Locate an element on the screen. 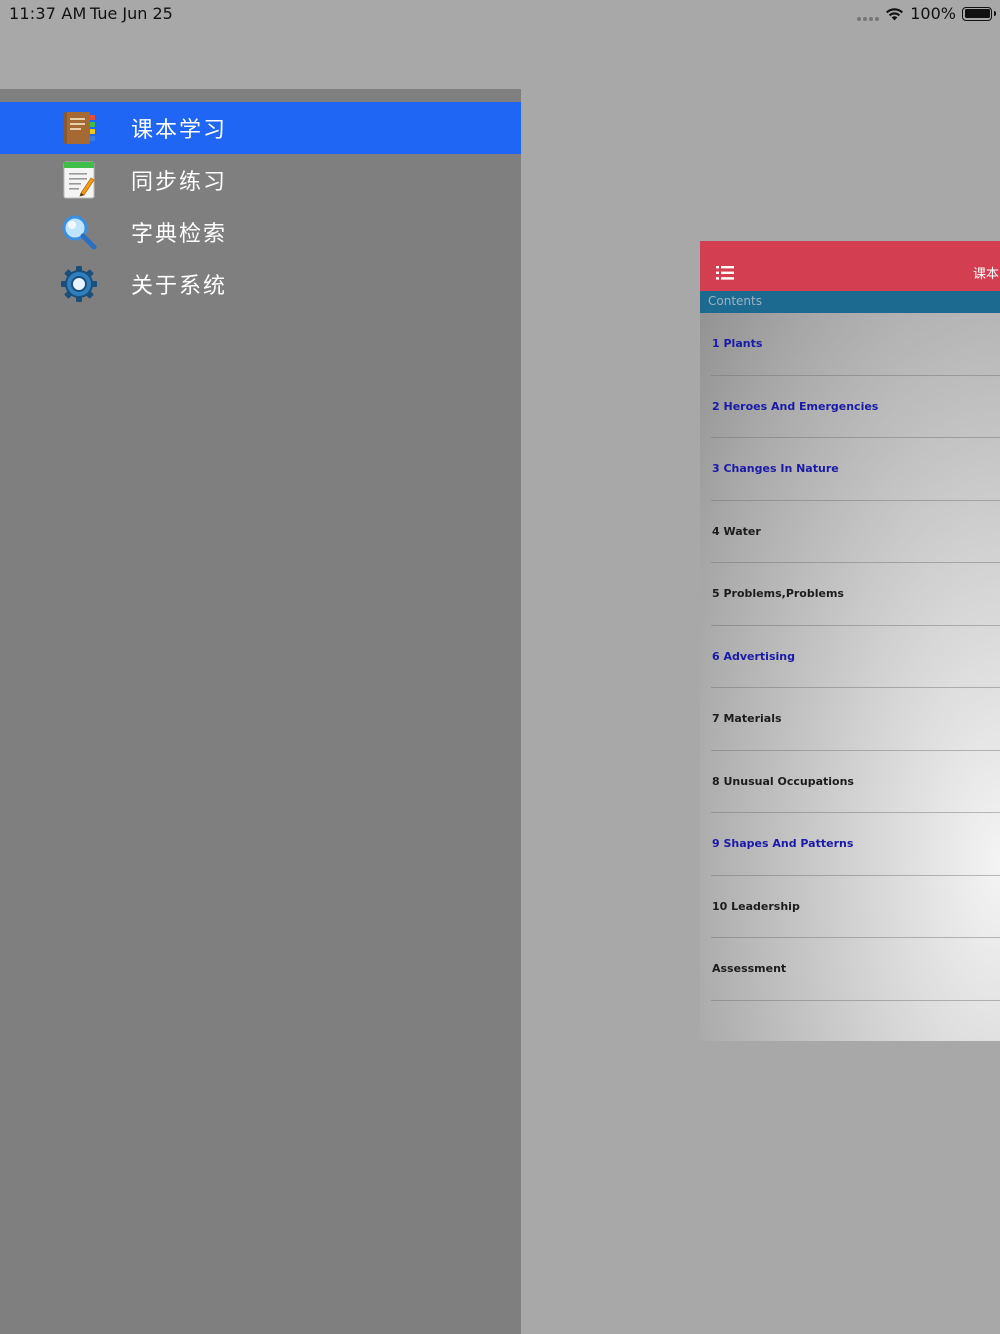 This screenshot has height=1334, width=1000. drawer-item-label: 课本学习 is located at coordinates (179, 130).